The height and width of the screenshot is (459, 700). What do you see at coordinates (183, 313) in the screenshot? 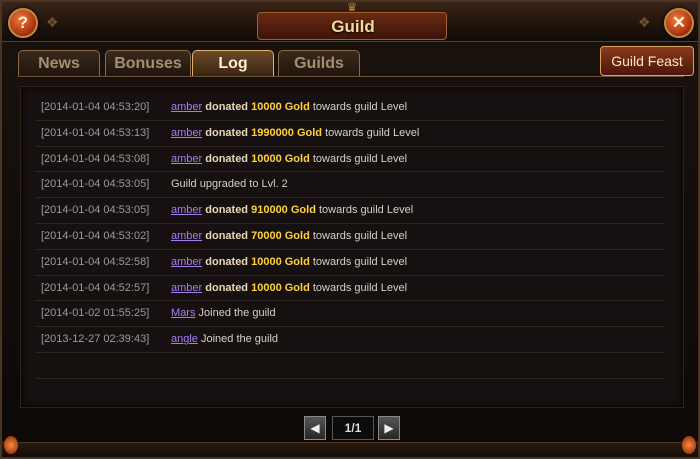
I see `member-name-link: Mars` at bounding box center [183, 313].